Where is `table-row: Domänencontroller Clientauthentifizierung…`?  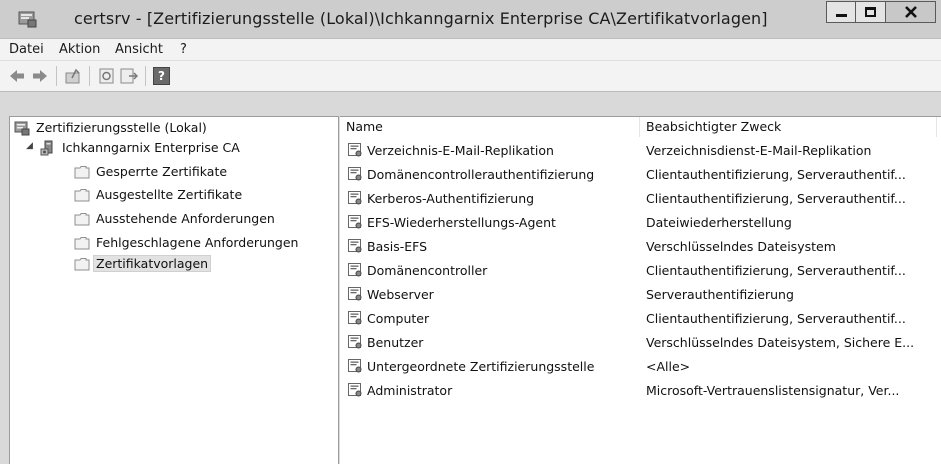 table-row: Domänencontroller Clientauthentifizierung… is located at coordinates (640, 270).